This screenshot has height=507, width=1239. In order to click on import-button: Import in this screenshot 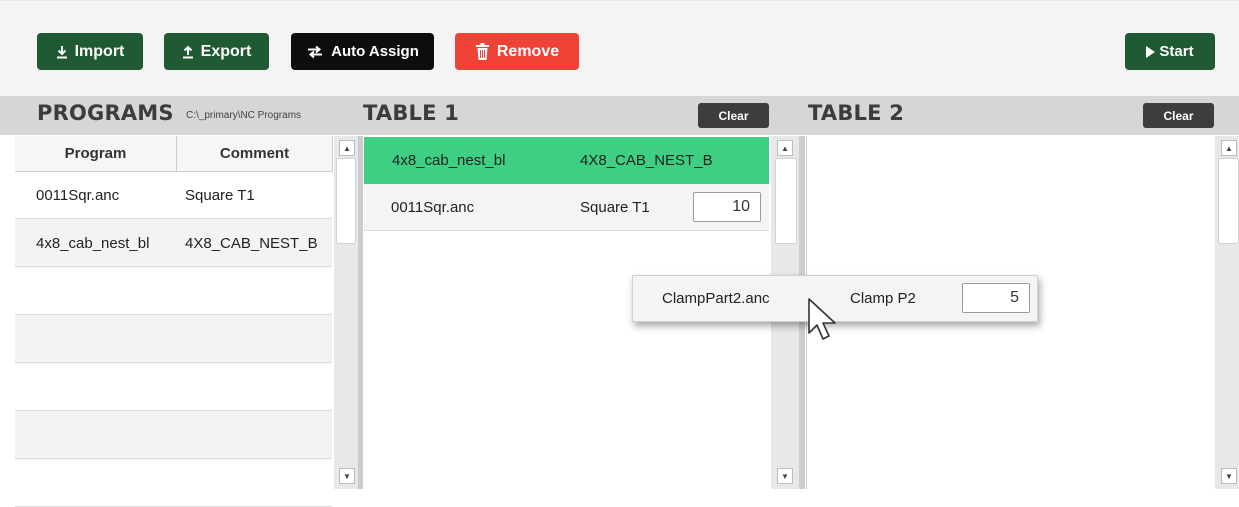, I will do `click(90, 51)`.